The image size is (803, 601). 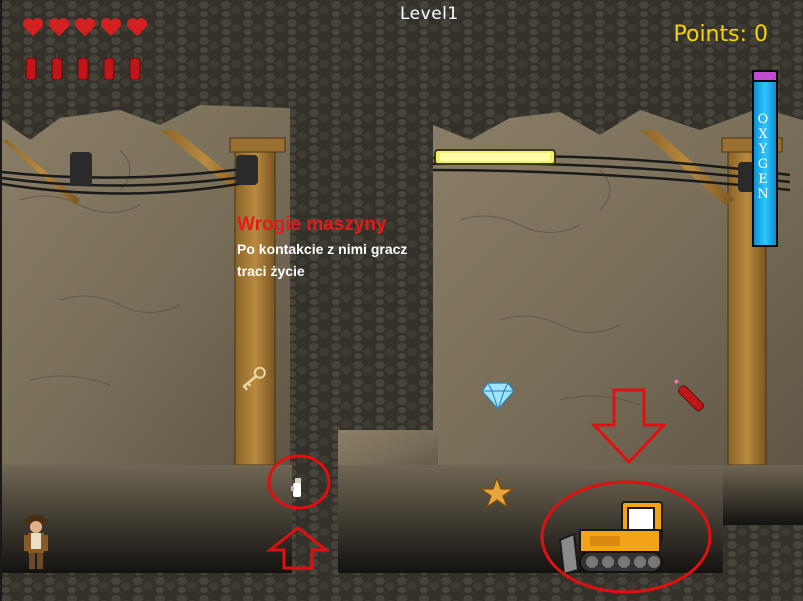 What do you see at coordinates (721, 34) in the screenshot?
I see `points-label: Points: 0` at bounding box center [721, 34].